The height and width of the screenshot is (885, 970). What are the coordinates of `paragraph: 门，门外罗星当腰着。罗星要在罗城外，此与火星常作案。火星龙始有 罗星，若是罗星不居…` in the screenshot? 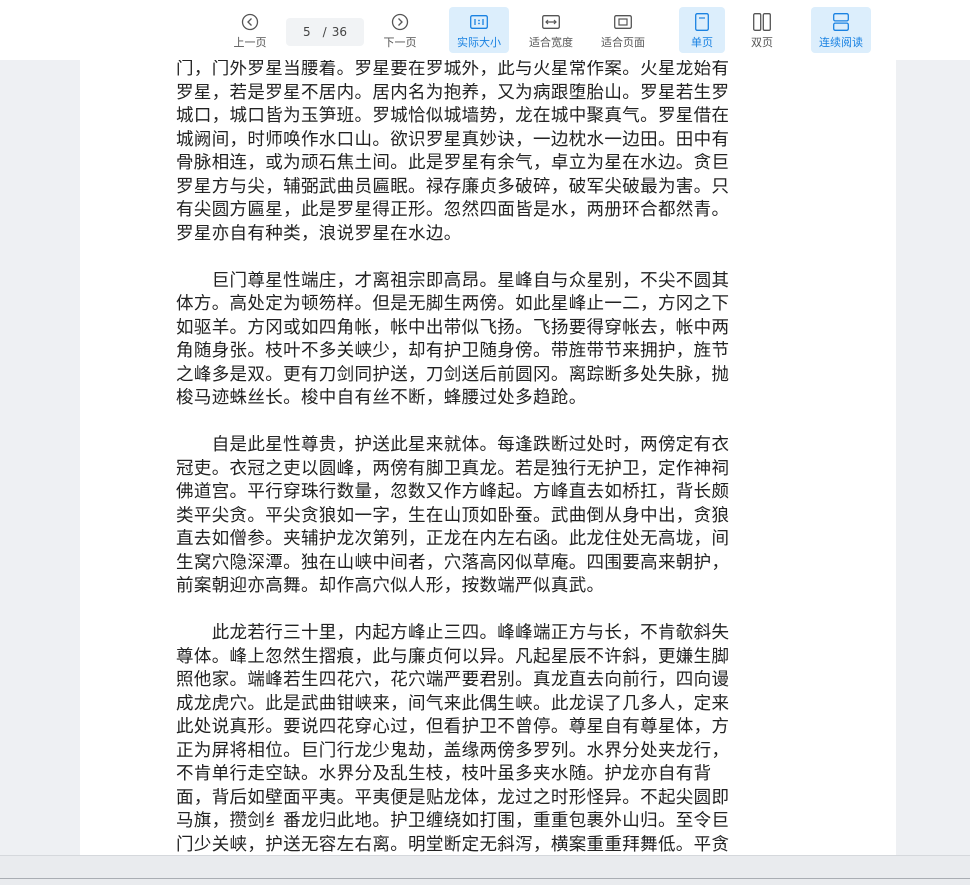 It's located at (496, 153).